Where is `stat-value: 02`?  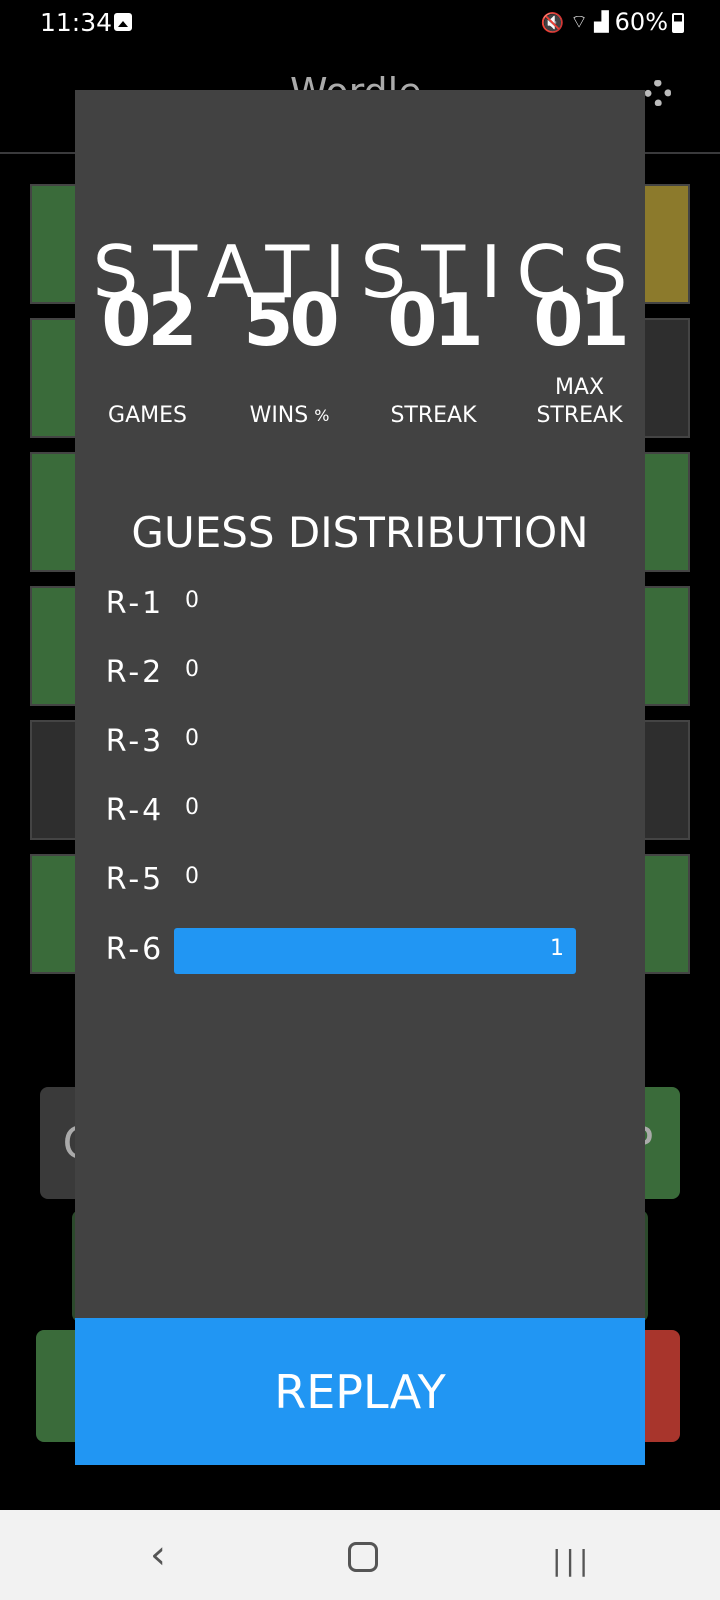 stat-value: 02 is located at coordinates (149, 320).